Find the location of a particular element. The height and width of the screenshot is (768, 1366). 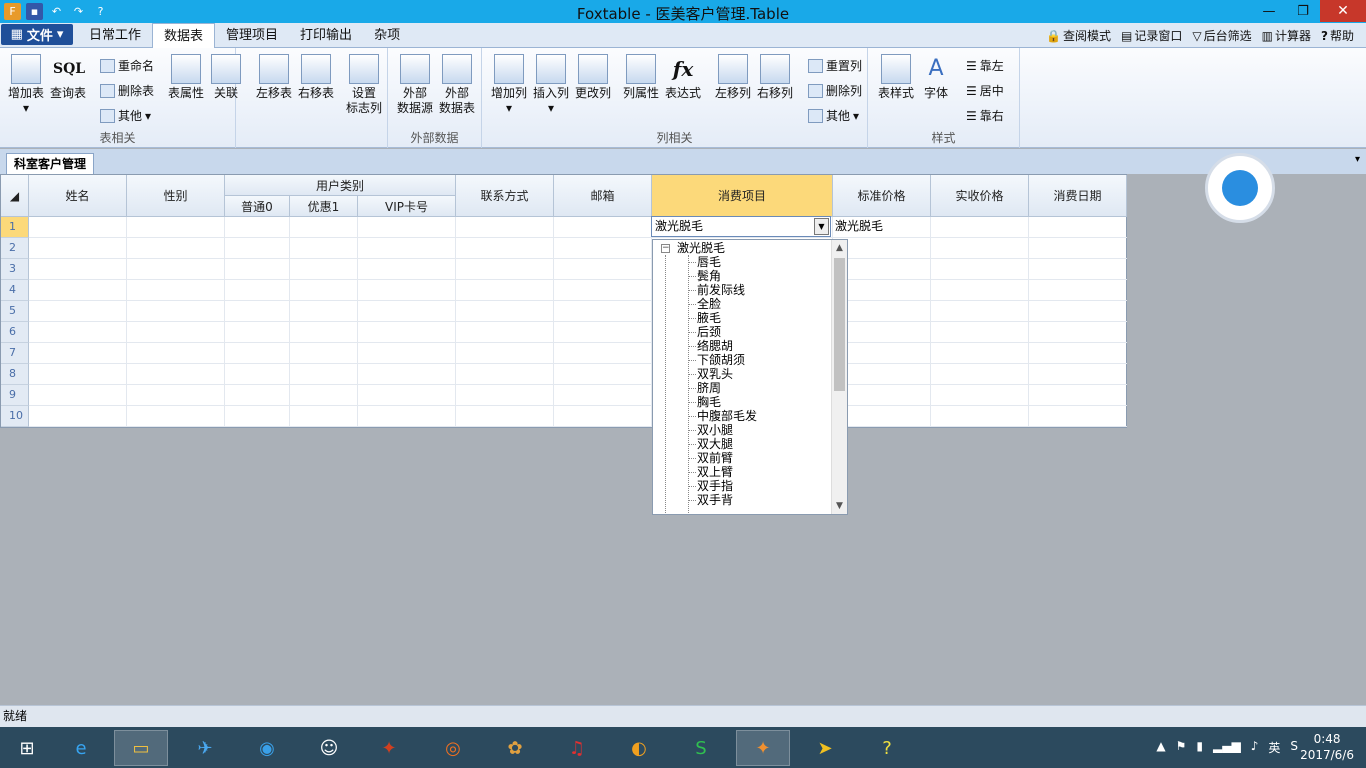

col-header-gender: 性别 is located at coordinates (176, 196).